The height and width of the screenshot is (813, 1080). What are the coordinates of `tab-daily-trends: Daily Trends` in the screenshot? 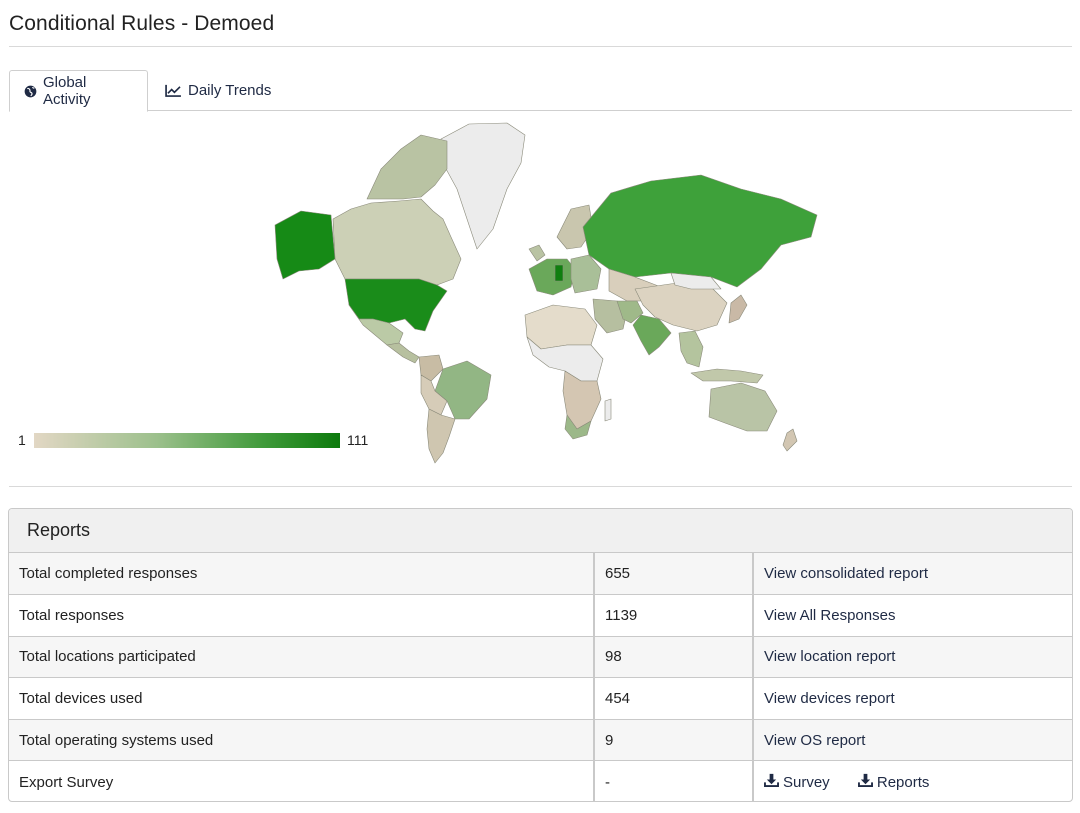 It's located at (218, 90).